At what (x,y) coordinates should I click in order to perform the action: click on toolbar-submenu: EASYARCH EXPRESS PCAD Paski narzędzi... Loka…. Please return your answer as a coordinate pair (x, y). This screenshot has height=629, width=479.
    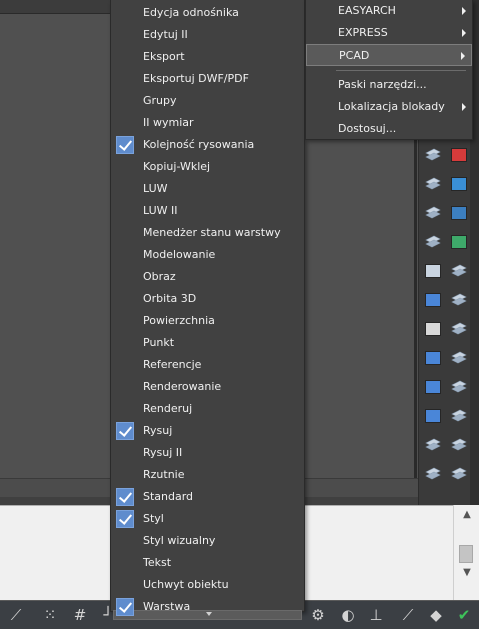
    Looking at the image, I should click on (389, 70).